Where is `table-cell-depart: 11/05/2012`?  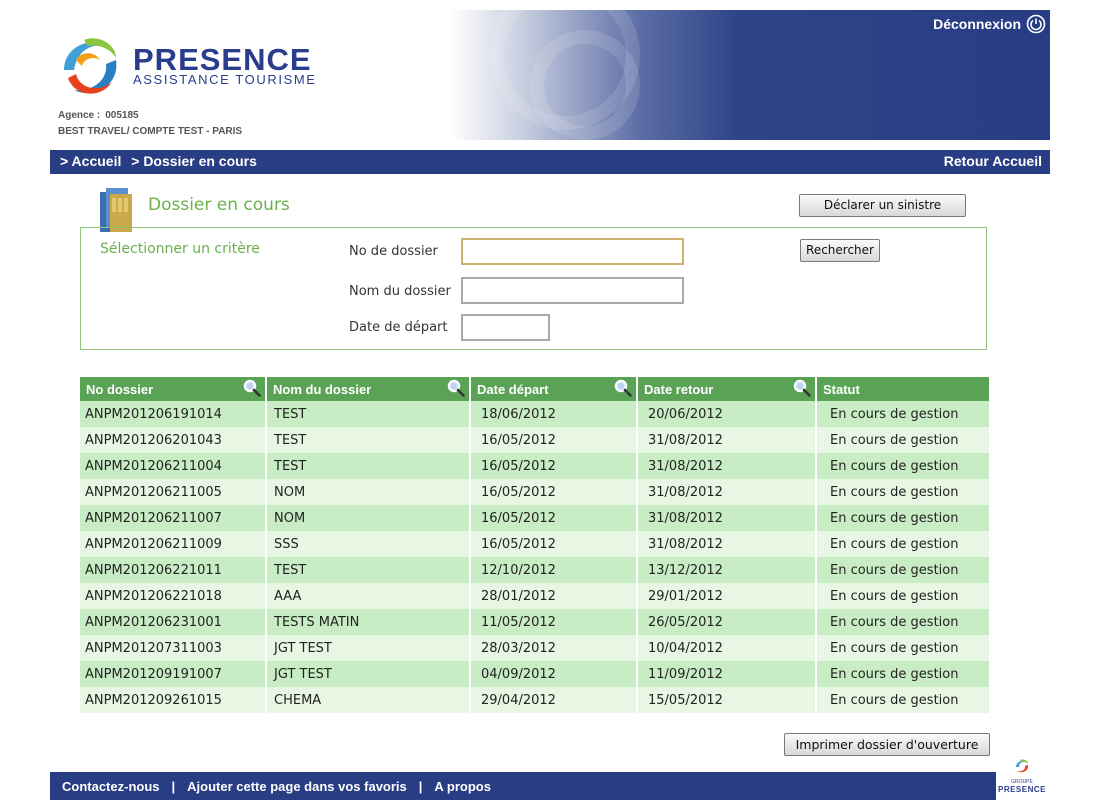
table-cell-depart: 11/05/2012 is located at coordinates (554, 622).